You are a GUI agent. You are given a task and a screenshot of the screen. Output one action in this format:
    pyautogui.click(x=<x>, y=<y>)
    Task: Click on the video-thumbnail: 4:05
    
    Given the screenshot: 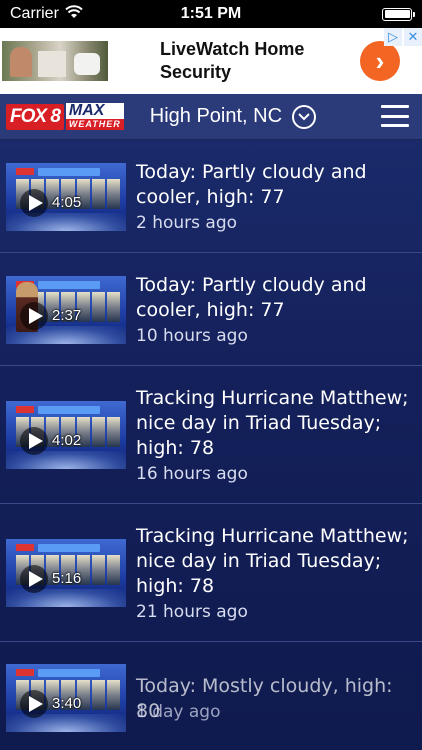 What is the action you would take?
    pyautogui.click(x=66, y=197)
    